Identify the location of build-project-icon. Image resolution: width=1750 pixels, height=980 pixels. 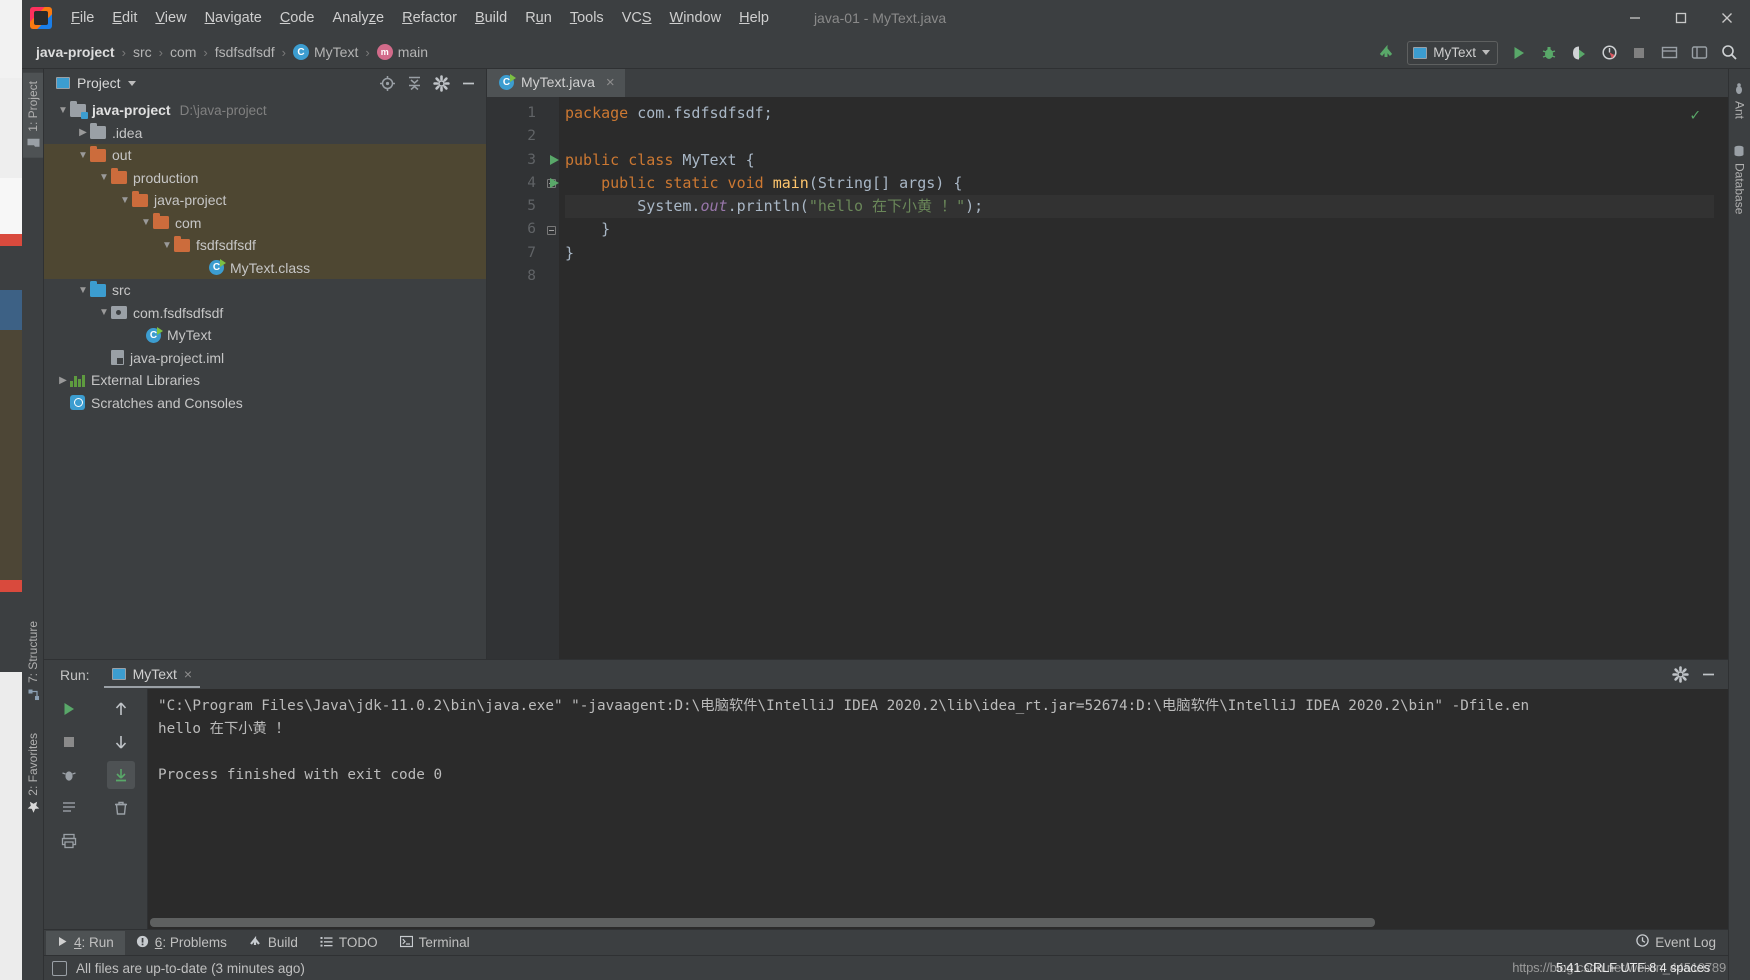
(1386, 53).